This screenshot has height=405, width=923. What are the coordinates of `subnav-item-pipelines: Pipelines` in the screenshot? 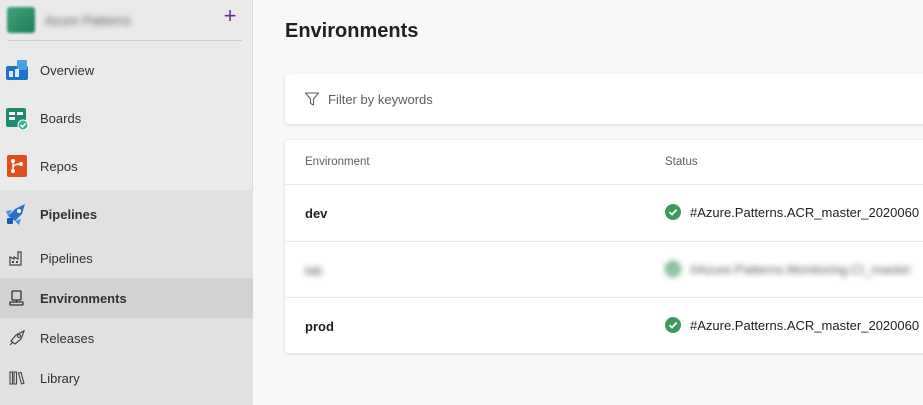 It's located at (126, 258).